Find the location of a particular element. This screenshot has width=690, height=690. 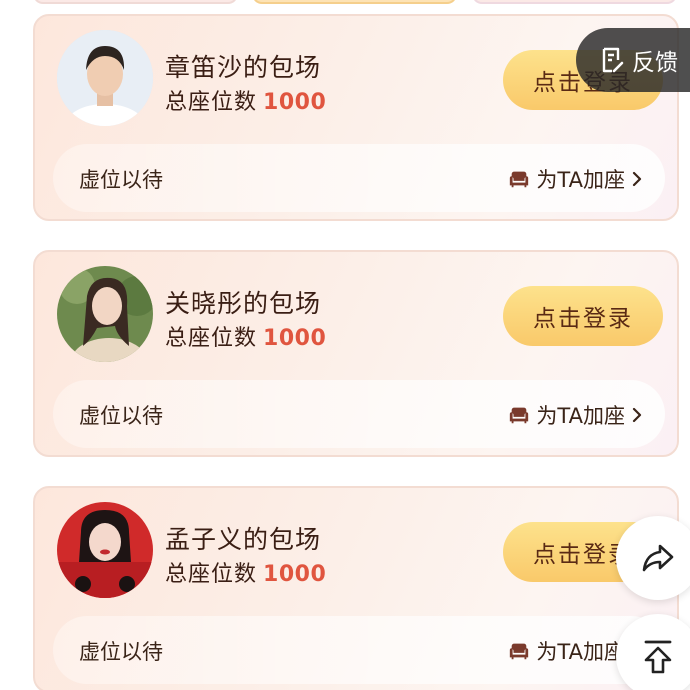

login-button: 点击登录 is located at coordinates (583, 316).